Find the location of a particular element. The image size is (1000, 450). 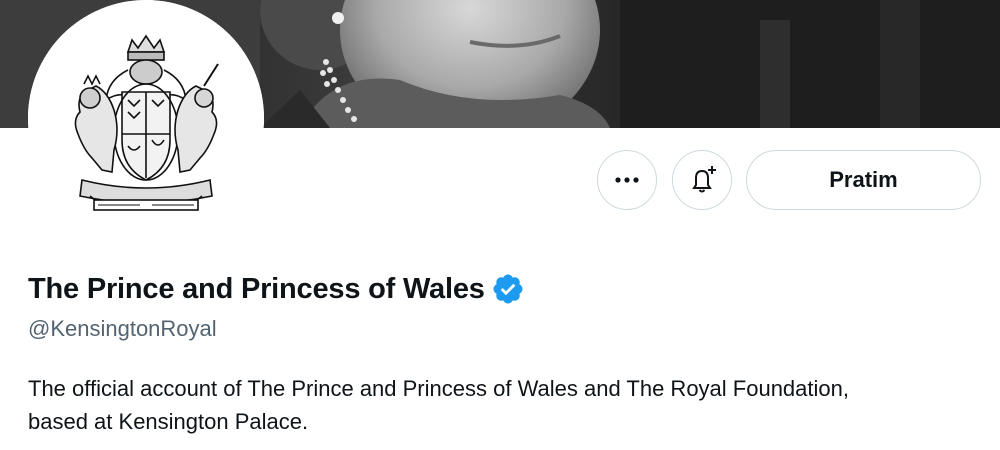

profile-name-row: The Prince and Princess of Wales is located at coordinates (276, 289).